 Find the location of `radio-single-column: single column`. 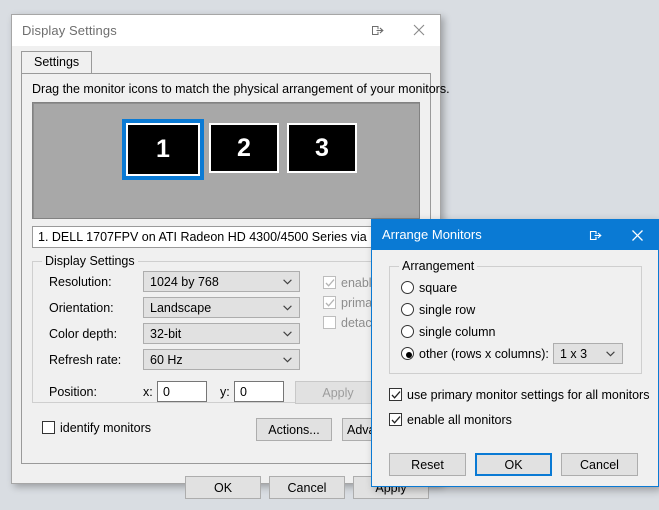

radio-single-column: single column is located at coordinates (448, 332).